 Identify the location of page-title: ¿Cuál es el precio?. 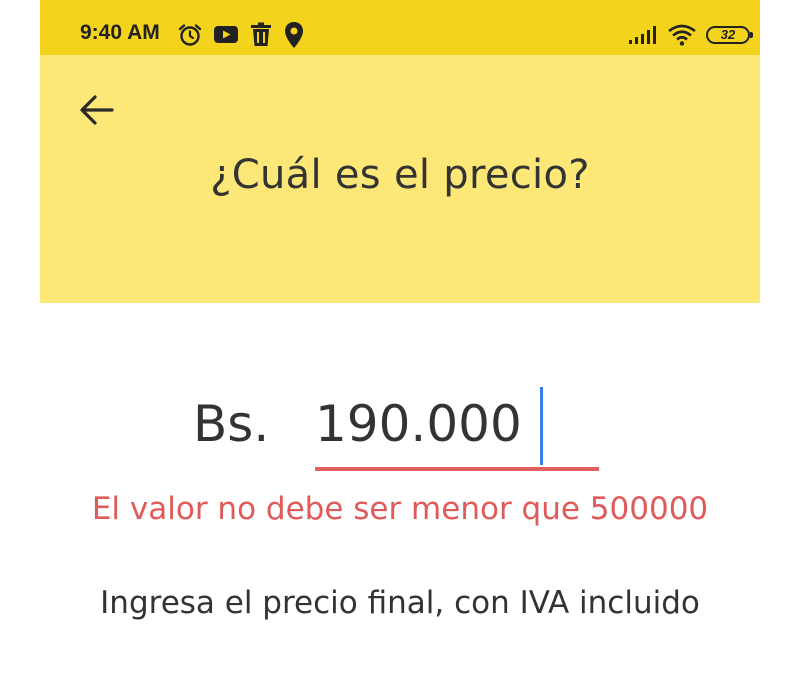
(400, 175).